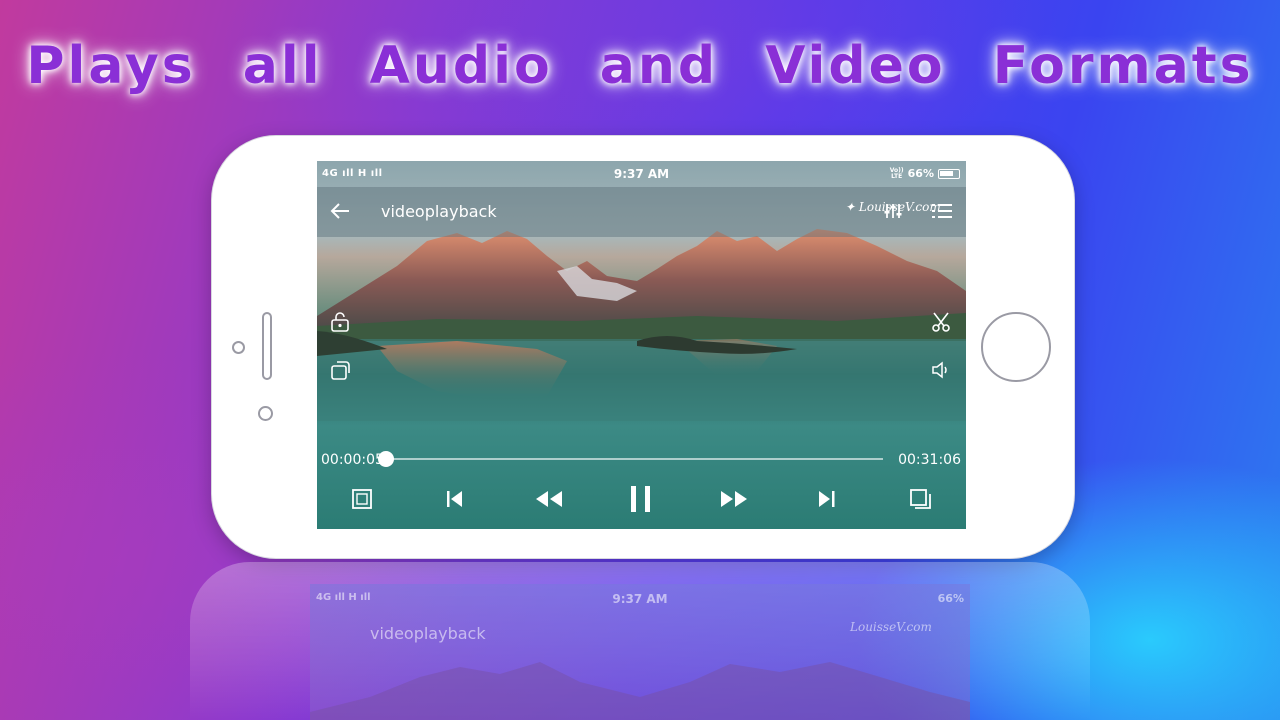  What do you see at coordinates (340, 322) in the screenshot?
I see `unlock-icon` at bounding box center [340, 322].